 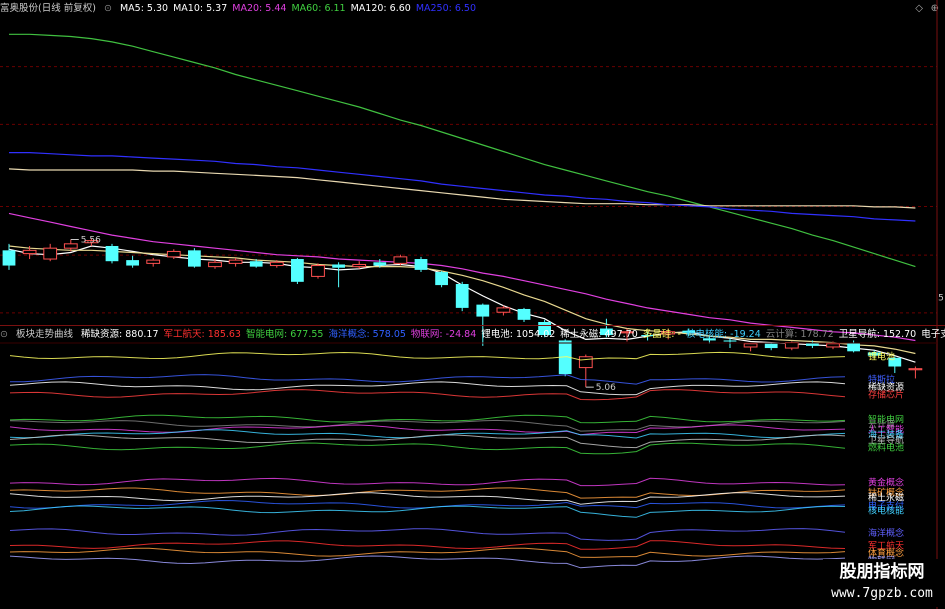 I want to click on price-axis-label: 5, so click(x=941, y=298).